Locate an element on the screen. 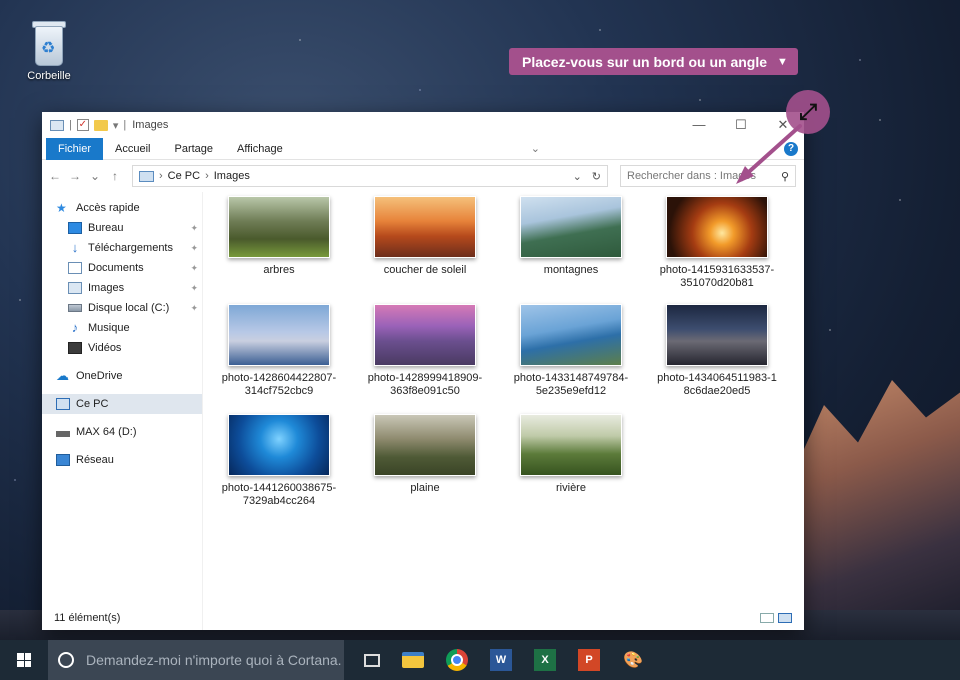  excel-icon: X is located at coordinates (545, 660).